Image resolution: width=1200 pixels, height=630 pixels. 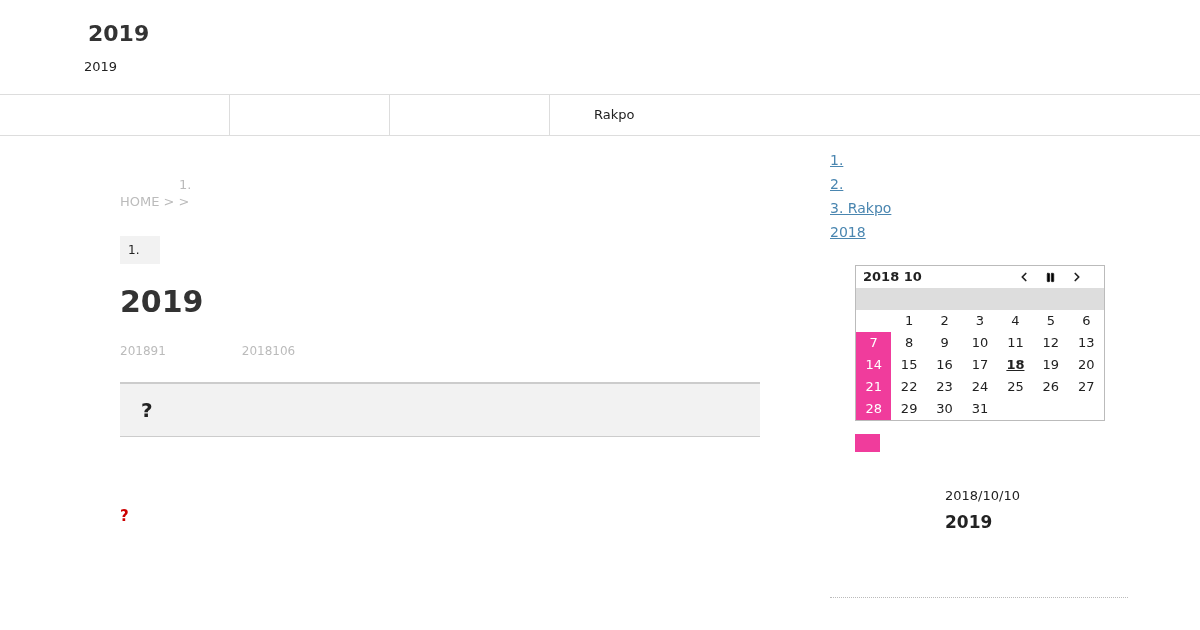 I want to click on date-cell-text: 26, so click(x=1051, y=387).